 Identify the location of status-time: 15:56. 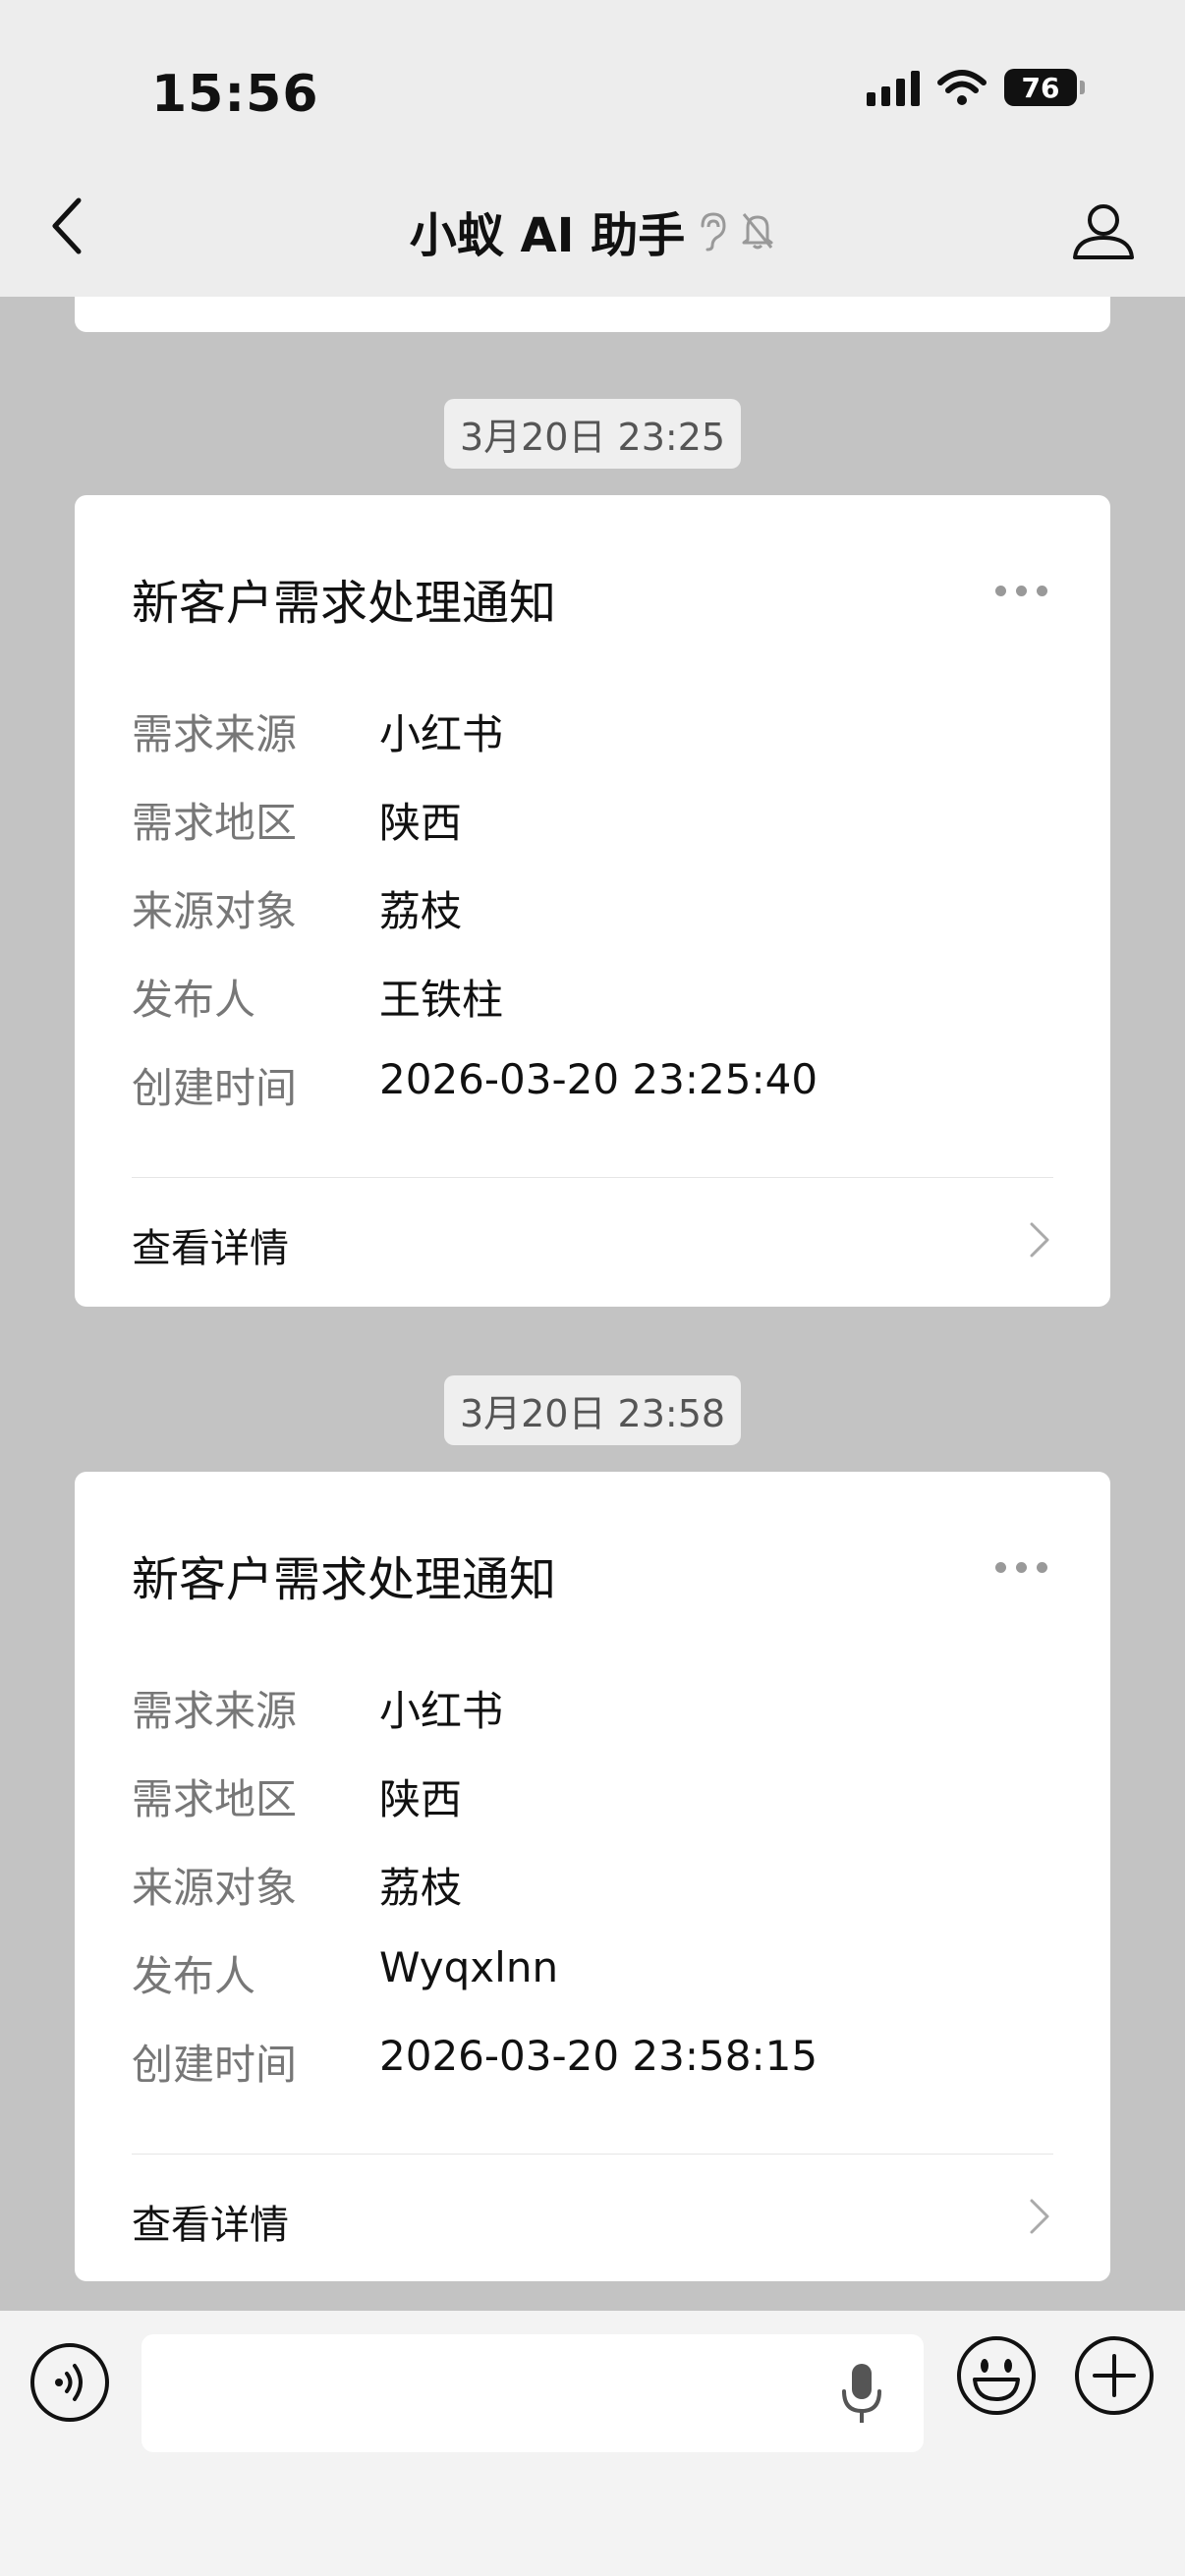
(235, 94).